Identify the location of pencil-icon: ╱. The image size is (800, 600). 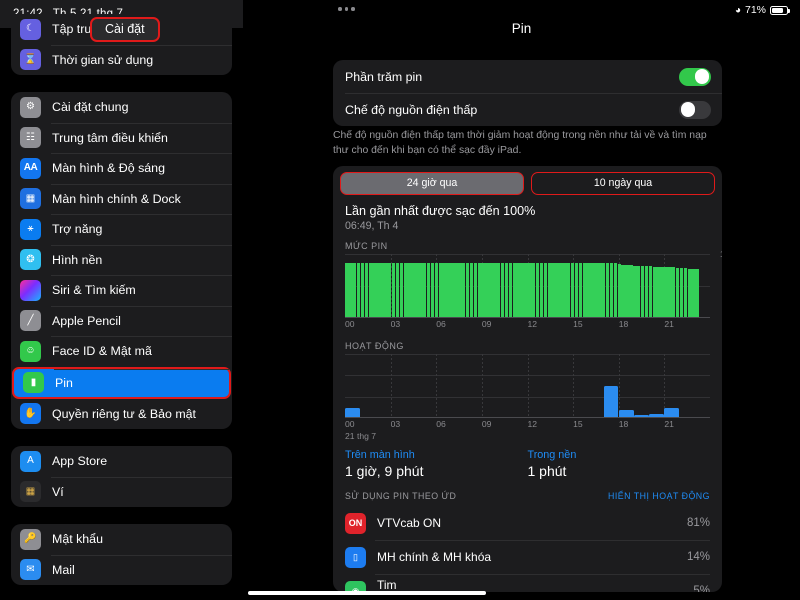
(30, 321).